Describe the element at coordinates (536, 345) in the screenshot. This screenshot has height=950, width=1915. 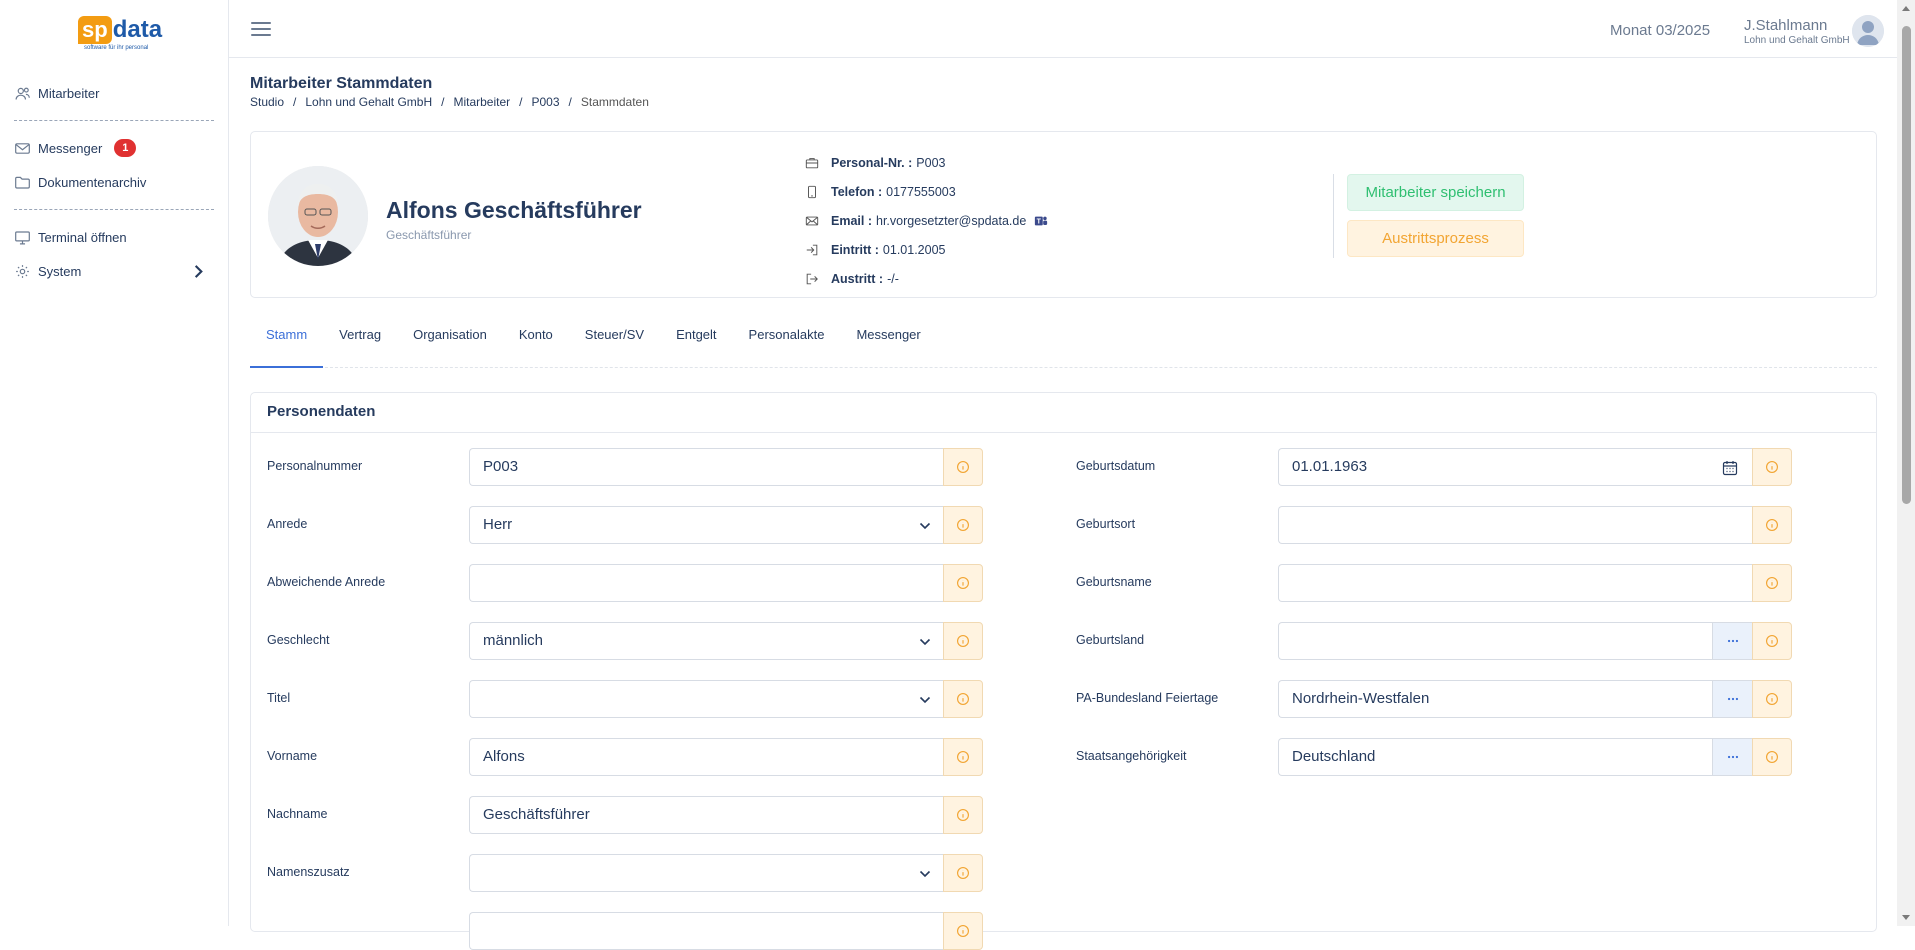
I see `tab-konto: Konto` at that location.